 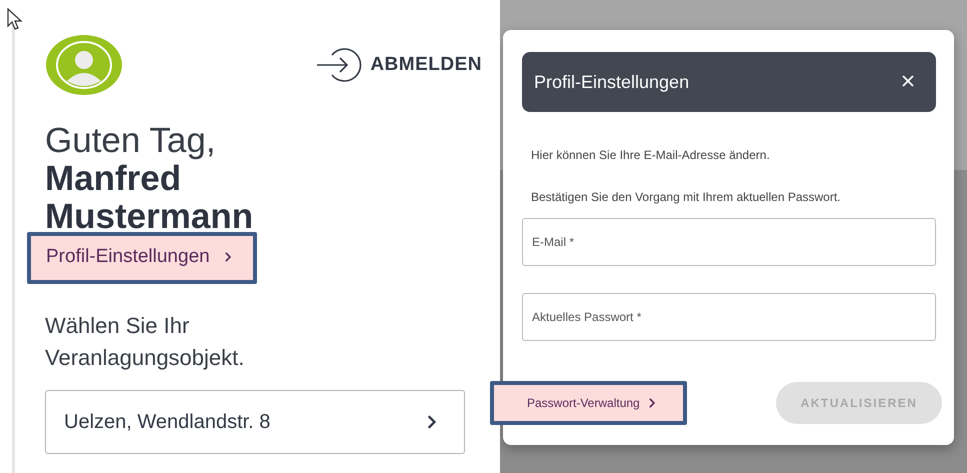 What do you see at coordinates (167, 422) in the screenshot?
I see `property-label: Uelzen, Wendlandstr. 8` at bounding box center [167, 422].